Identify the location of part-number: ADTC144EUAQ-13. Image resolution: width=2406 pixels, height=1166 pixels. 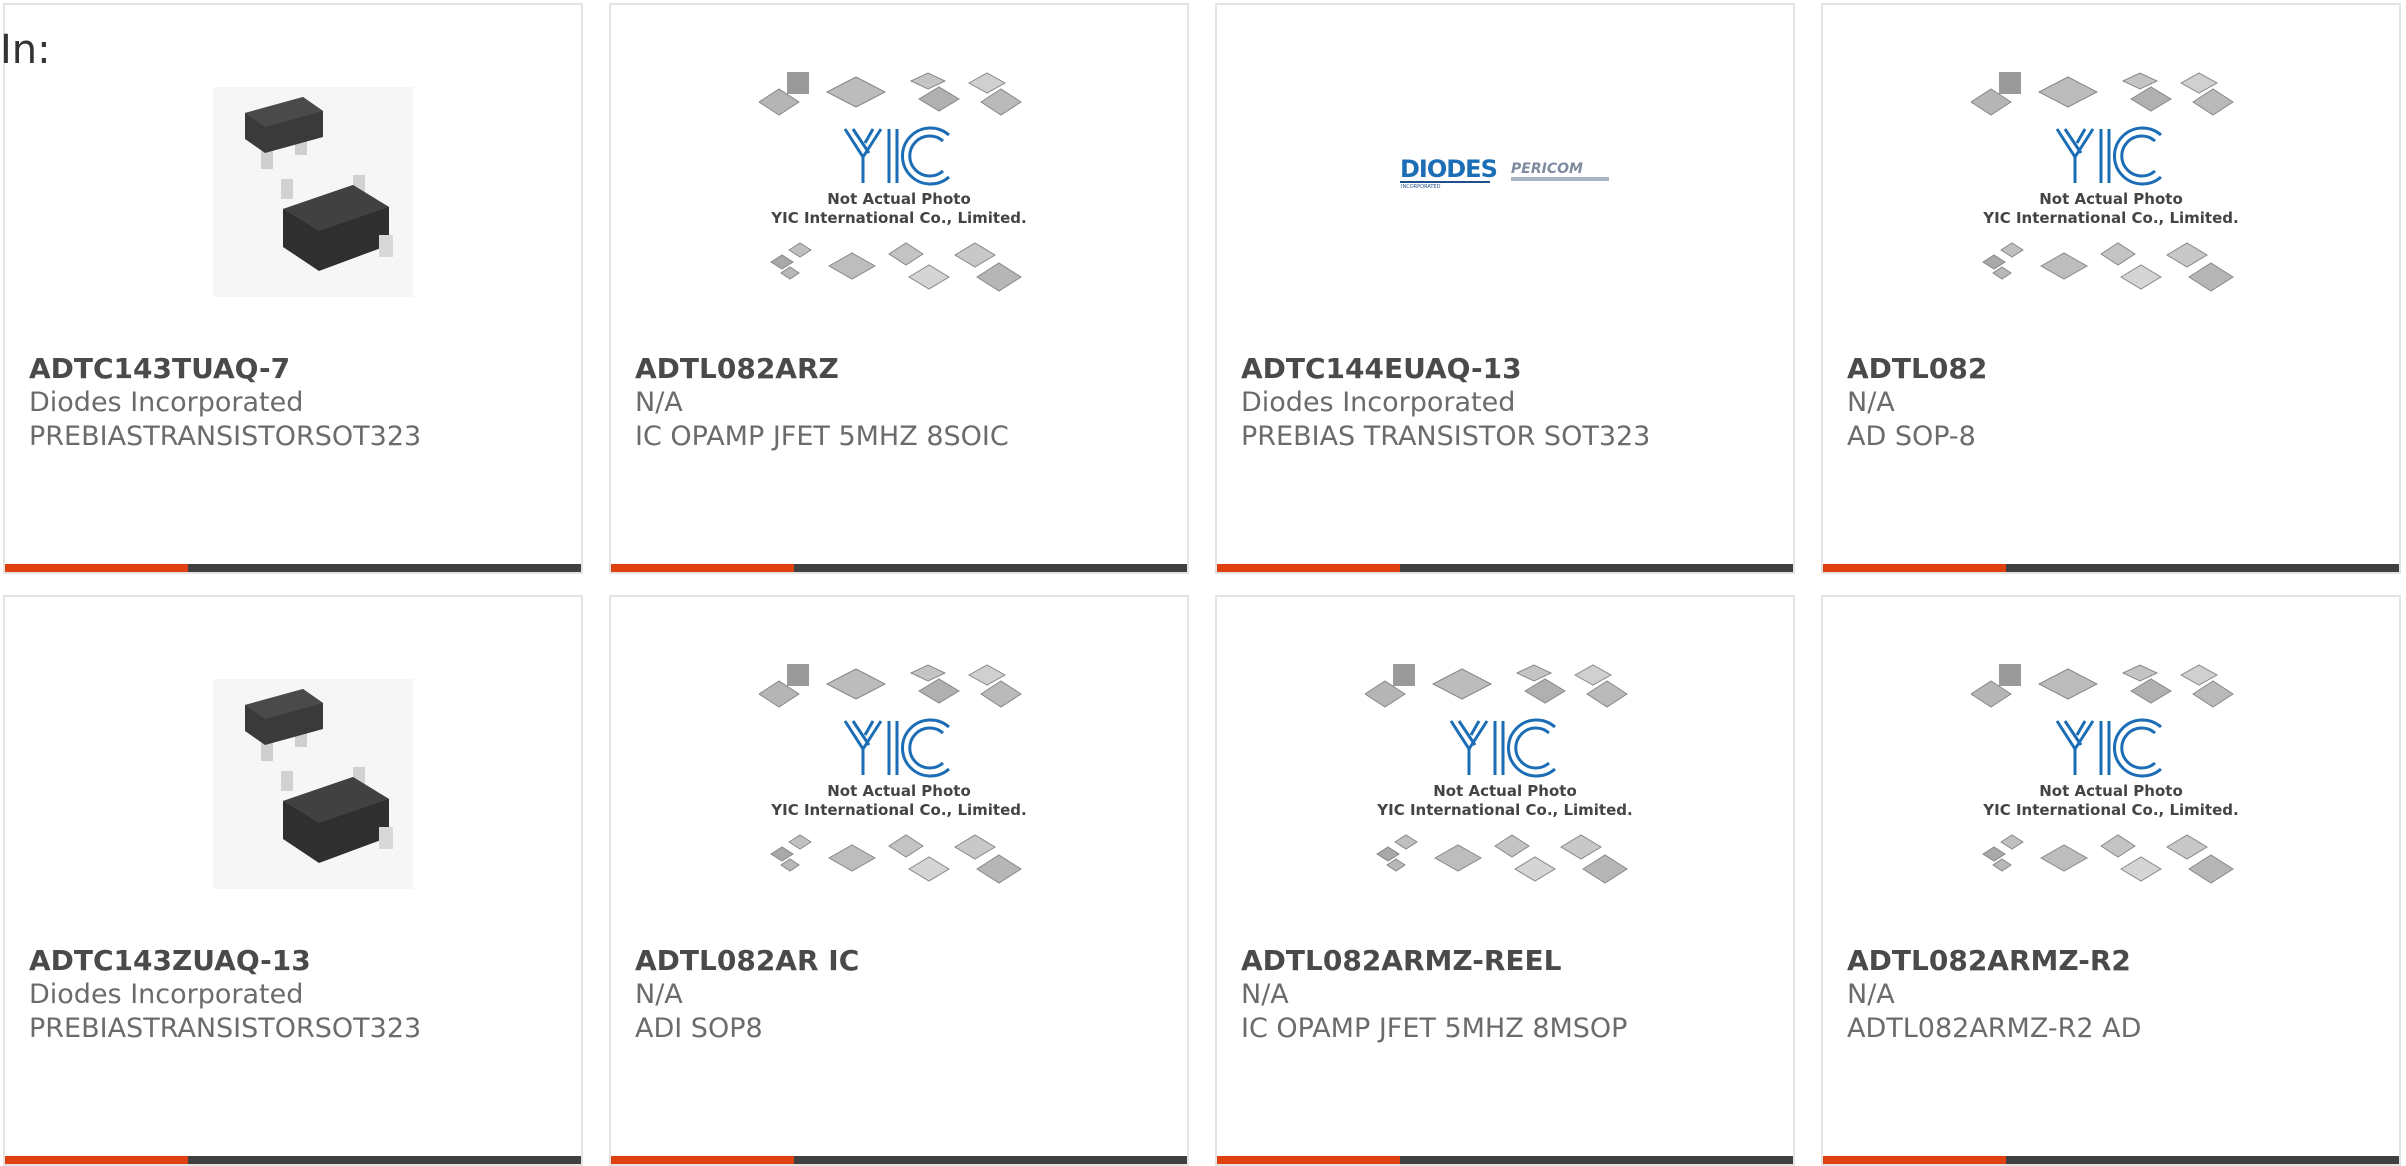
(1511, 369).